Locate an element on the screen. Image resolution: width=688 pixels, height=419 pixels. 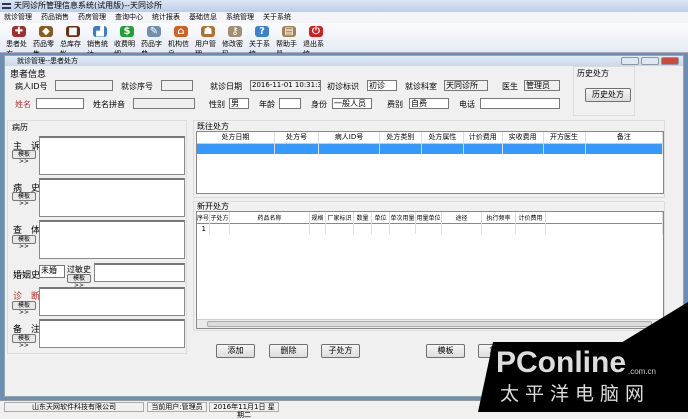
app-icon is located at coordinates (6, 6).